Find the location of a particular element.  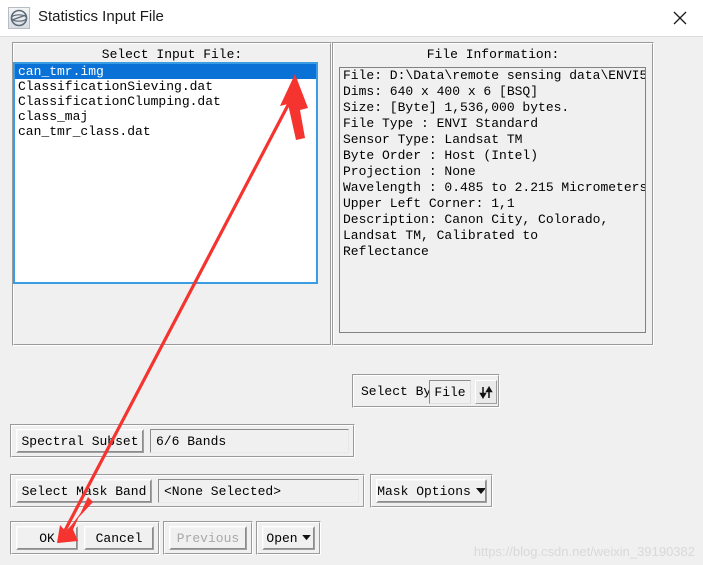

file-list-item: can_tmr.img is located at coordinates (165, 71).